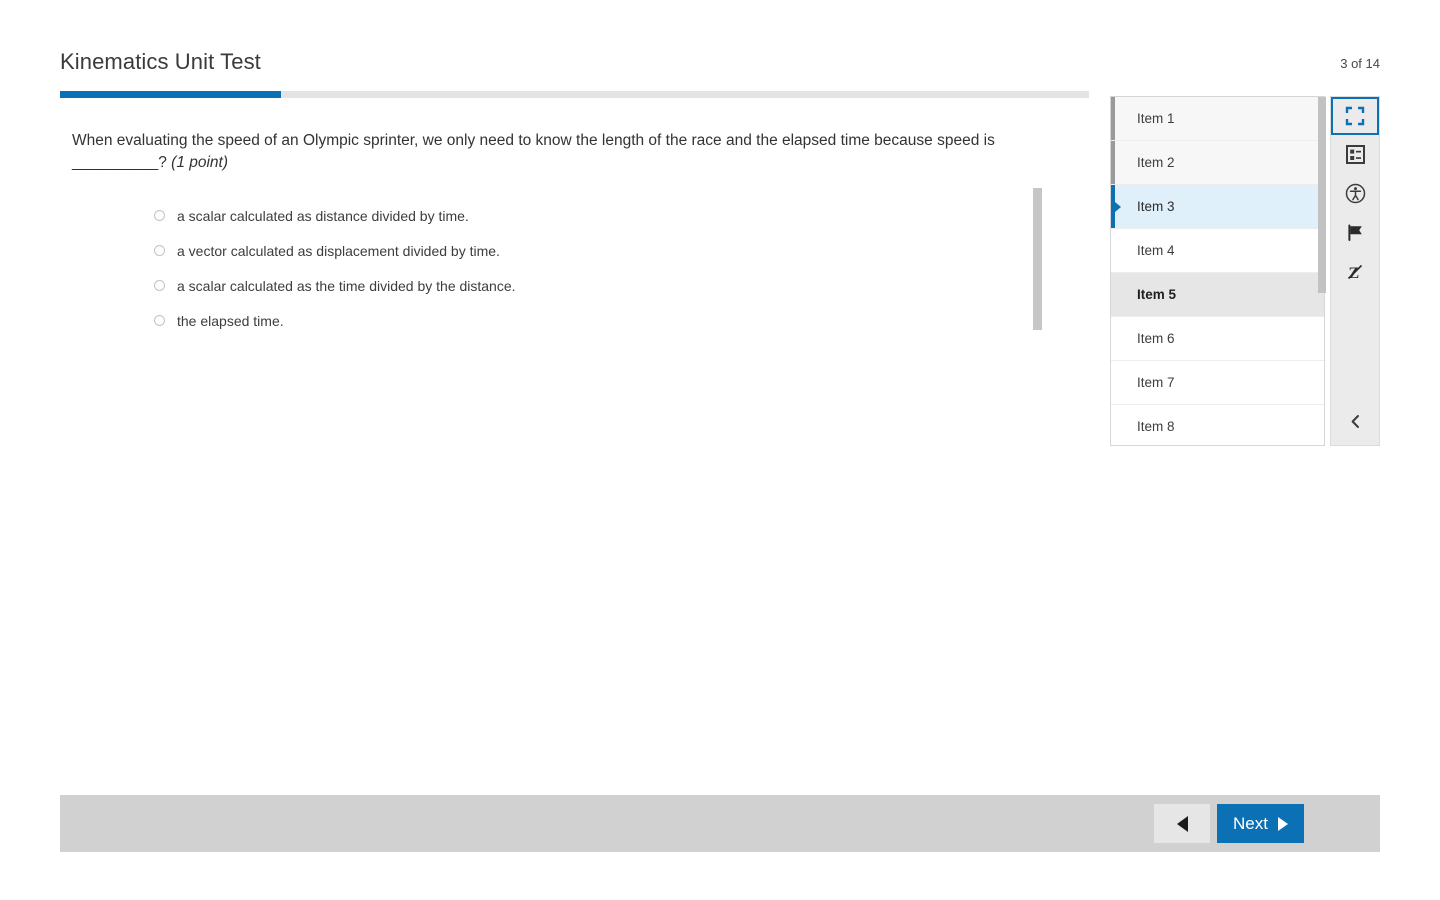 Image resolution: width=1440 pixels, height=900 pixels. Describe the element at coordinates (574, 94) in the screenshot. I see `progress-bar-track` at that location.